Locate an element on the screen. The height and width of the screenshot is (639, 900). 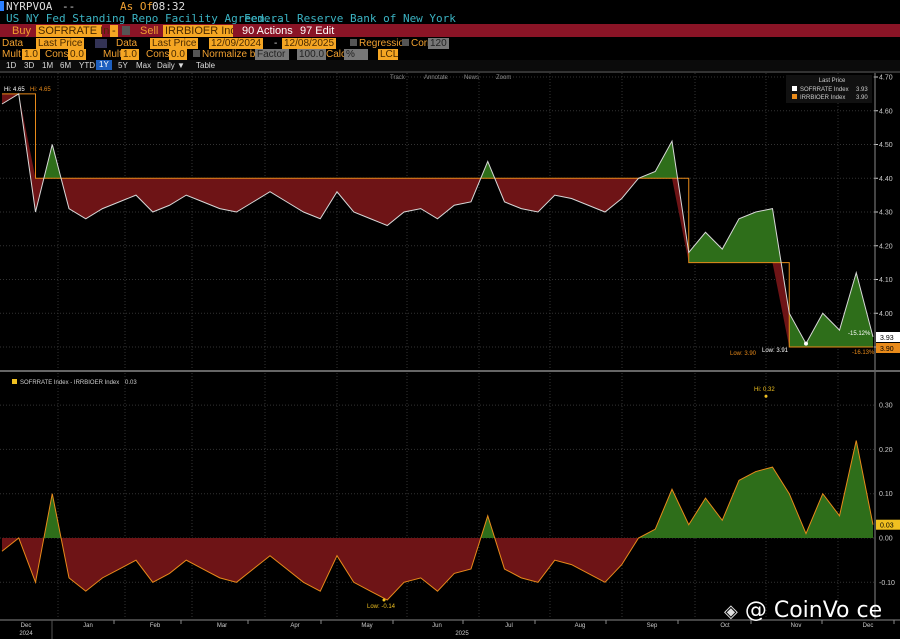
calc-label: Calc is located at coordinates (336, 54).